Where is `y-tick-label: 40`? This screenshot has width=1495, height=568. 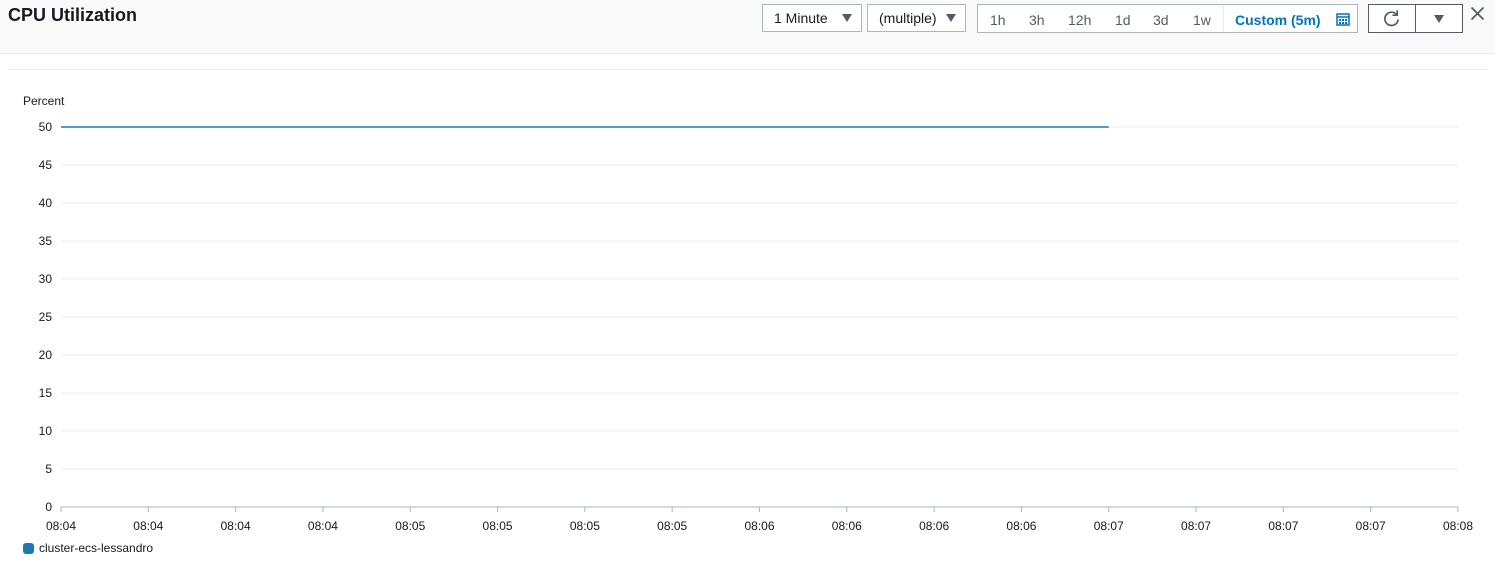
y-tick-label: 40 is located at coordinates (46, 203).